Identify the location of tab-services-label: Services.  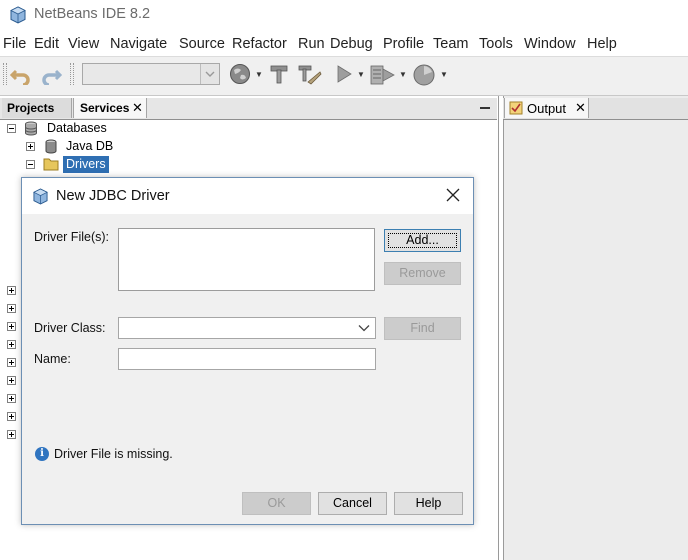
(105, 108).